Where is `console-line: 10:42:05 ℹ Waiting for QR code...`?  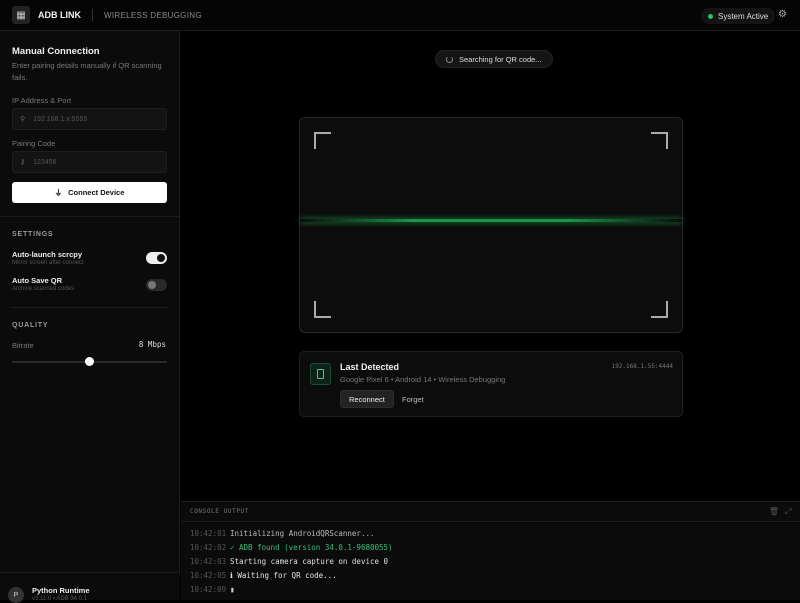
console-line: 10:42:05 ℹ Waiting for QR code... is located at coordinates (263, 575).